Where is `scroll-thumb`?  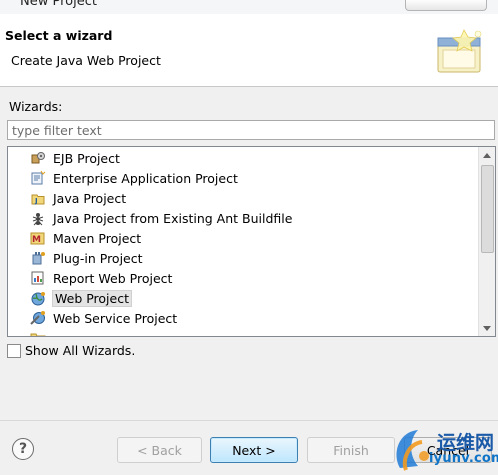
scroll-thumb is located at coordinates (487, 209).